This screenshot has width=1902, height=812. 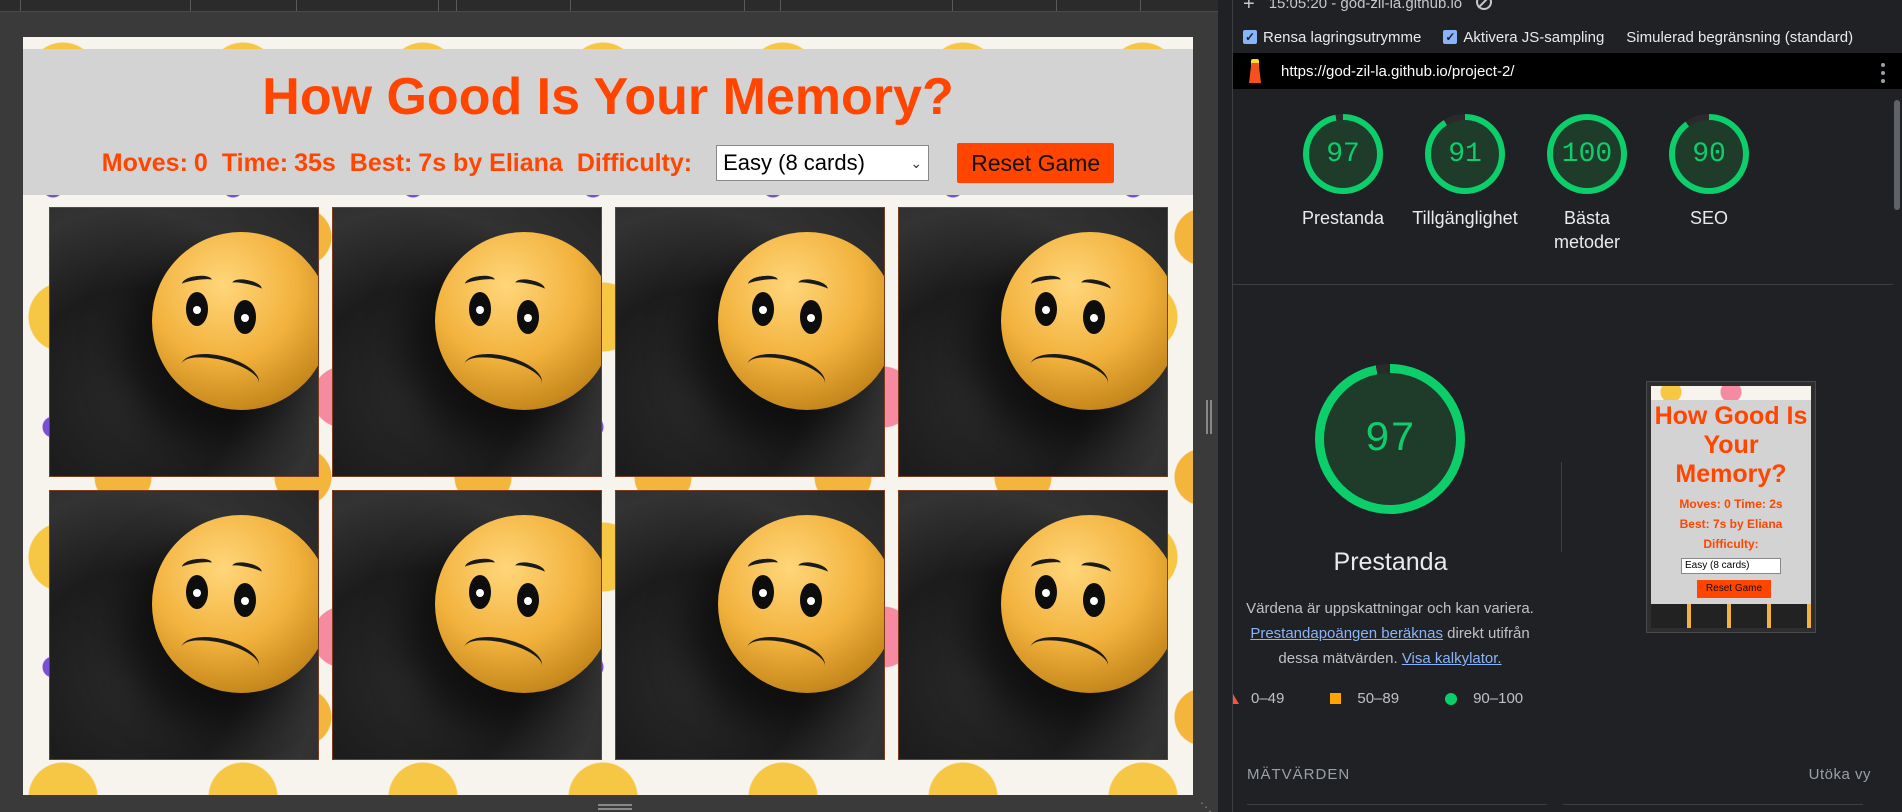 I want to click on thumbnail-title: How Good Is Your Memory?, so click(x=1731, y=445).